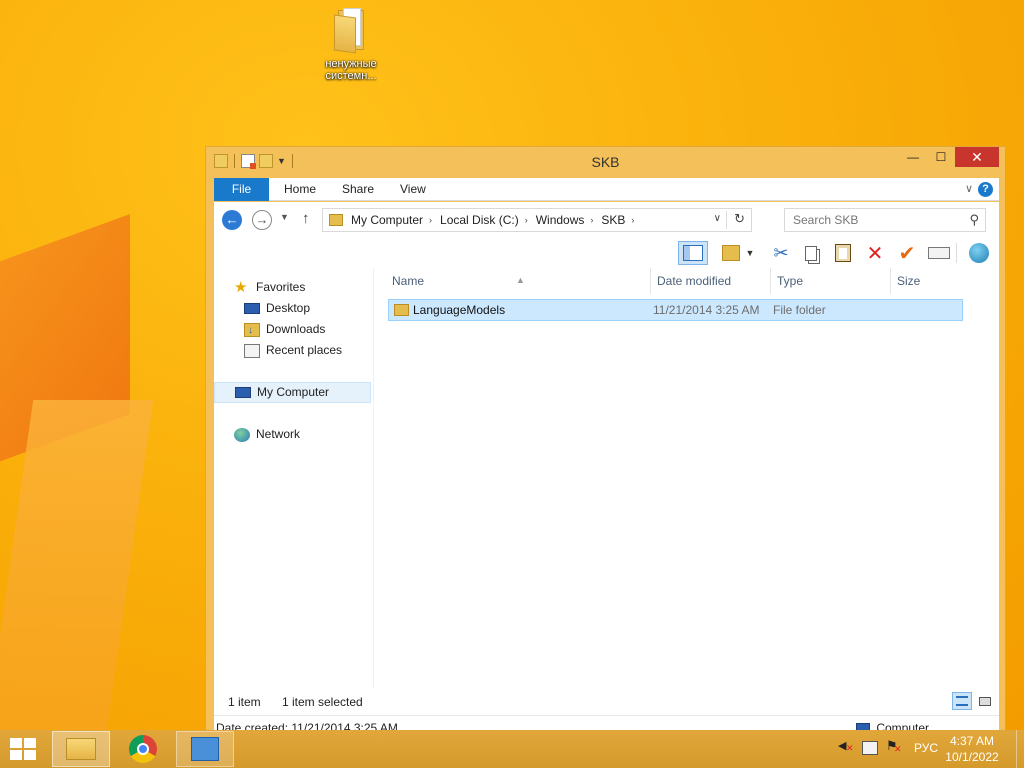 The height and width of the screenshot is (768, 1024). What do you see at coordinates (846, 747) in the screenshot?
I see `volume-muted-icon` at bounding box center [846, 747].